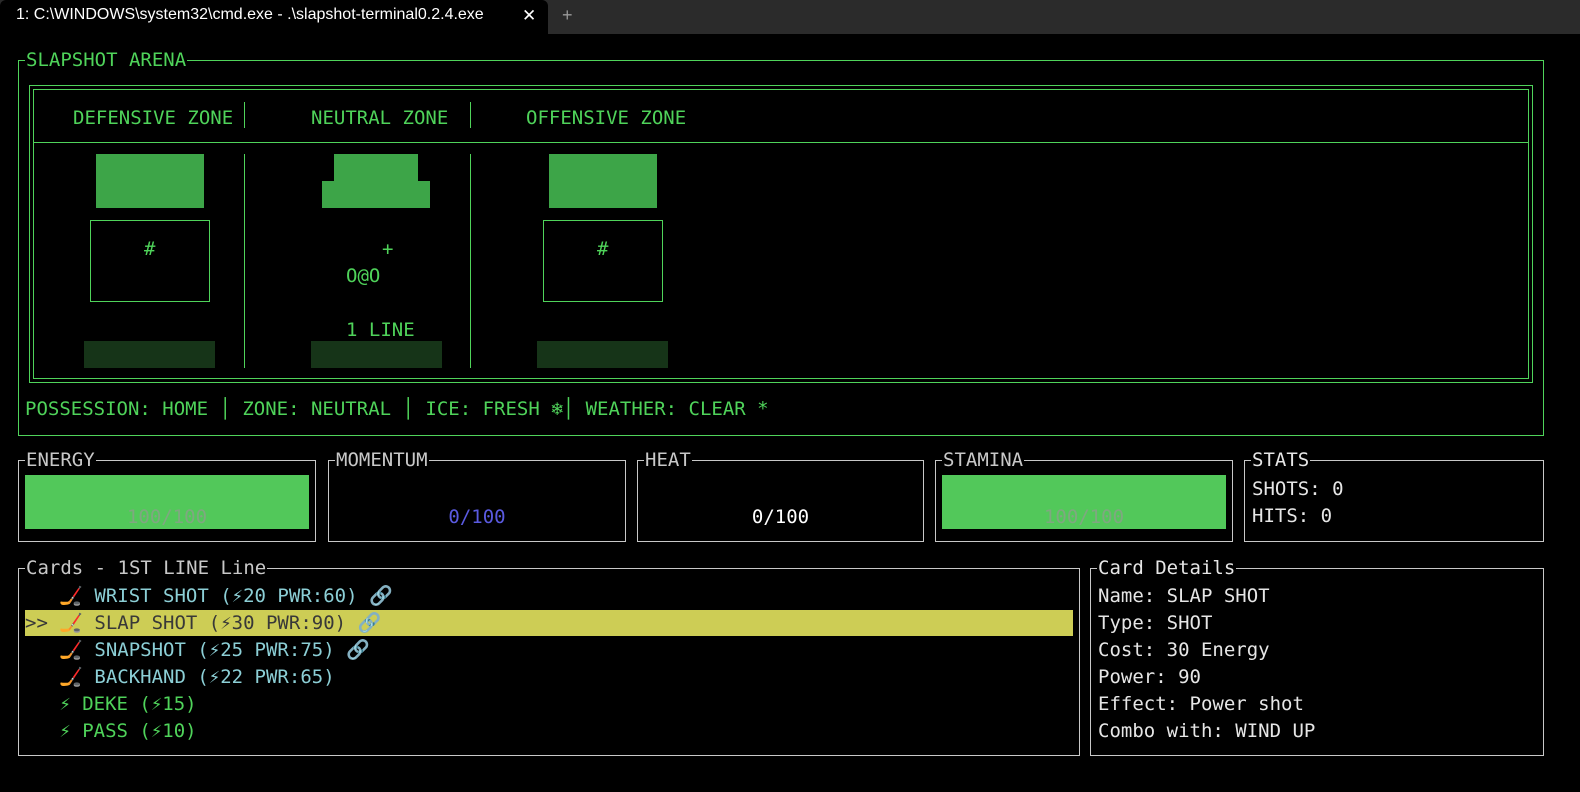  I want to click on energy-value: 100/100, so click(167, 517).